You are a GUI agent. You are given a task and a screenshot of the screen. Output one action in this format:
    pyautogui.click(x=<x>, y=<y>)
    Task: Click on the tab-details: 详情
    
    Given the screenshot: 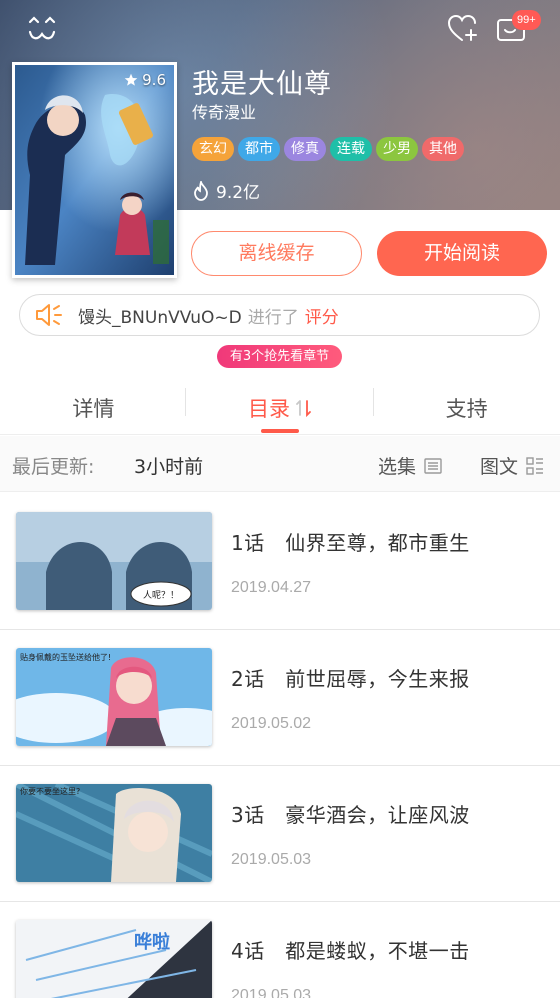 What is the action you would take?
    pyautogui.click(x=93, y=408)
    